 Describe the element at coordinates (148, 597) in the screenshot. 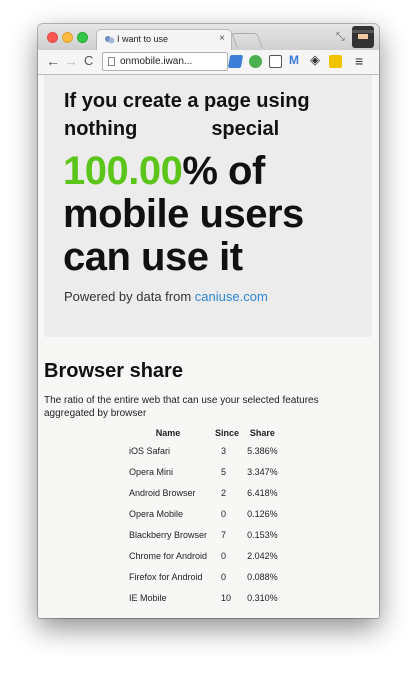

I see `cell-name: IE Mobile` at that location.